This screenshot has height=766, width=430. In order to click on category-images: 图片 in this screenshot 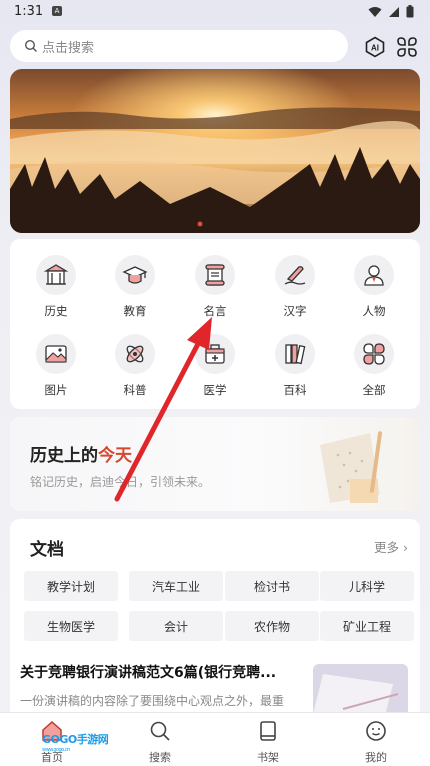, I will do `click(56, 366)`.